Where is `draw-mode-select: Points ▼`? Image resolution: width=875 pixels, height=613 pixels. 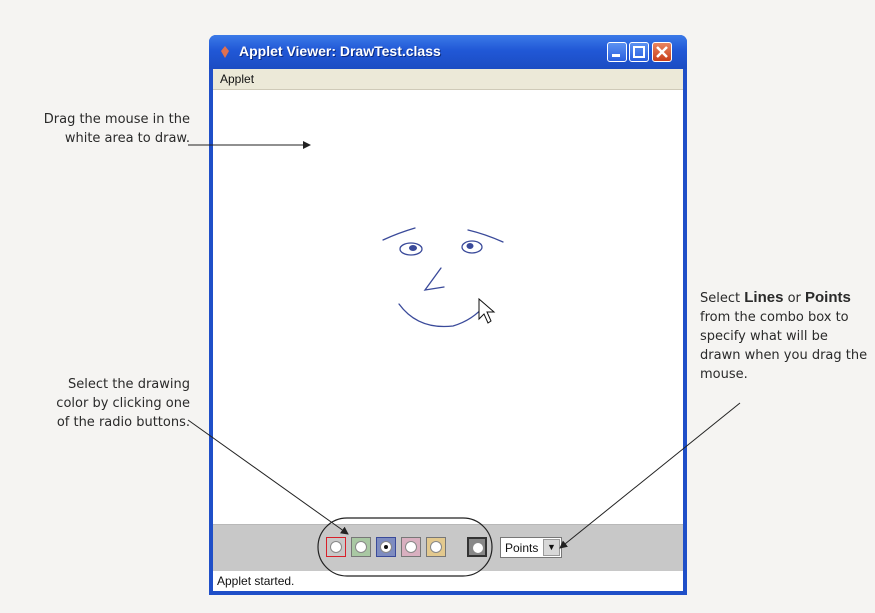
draw-mode-select: Points ▼ is located at coordinates (531, 547).